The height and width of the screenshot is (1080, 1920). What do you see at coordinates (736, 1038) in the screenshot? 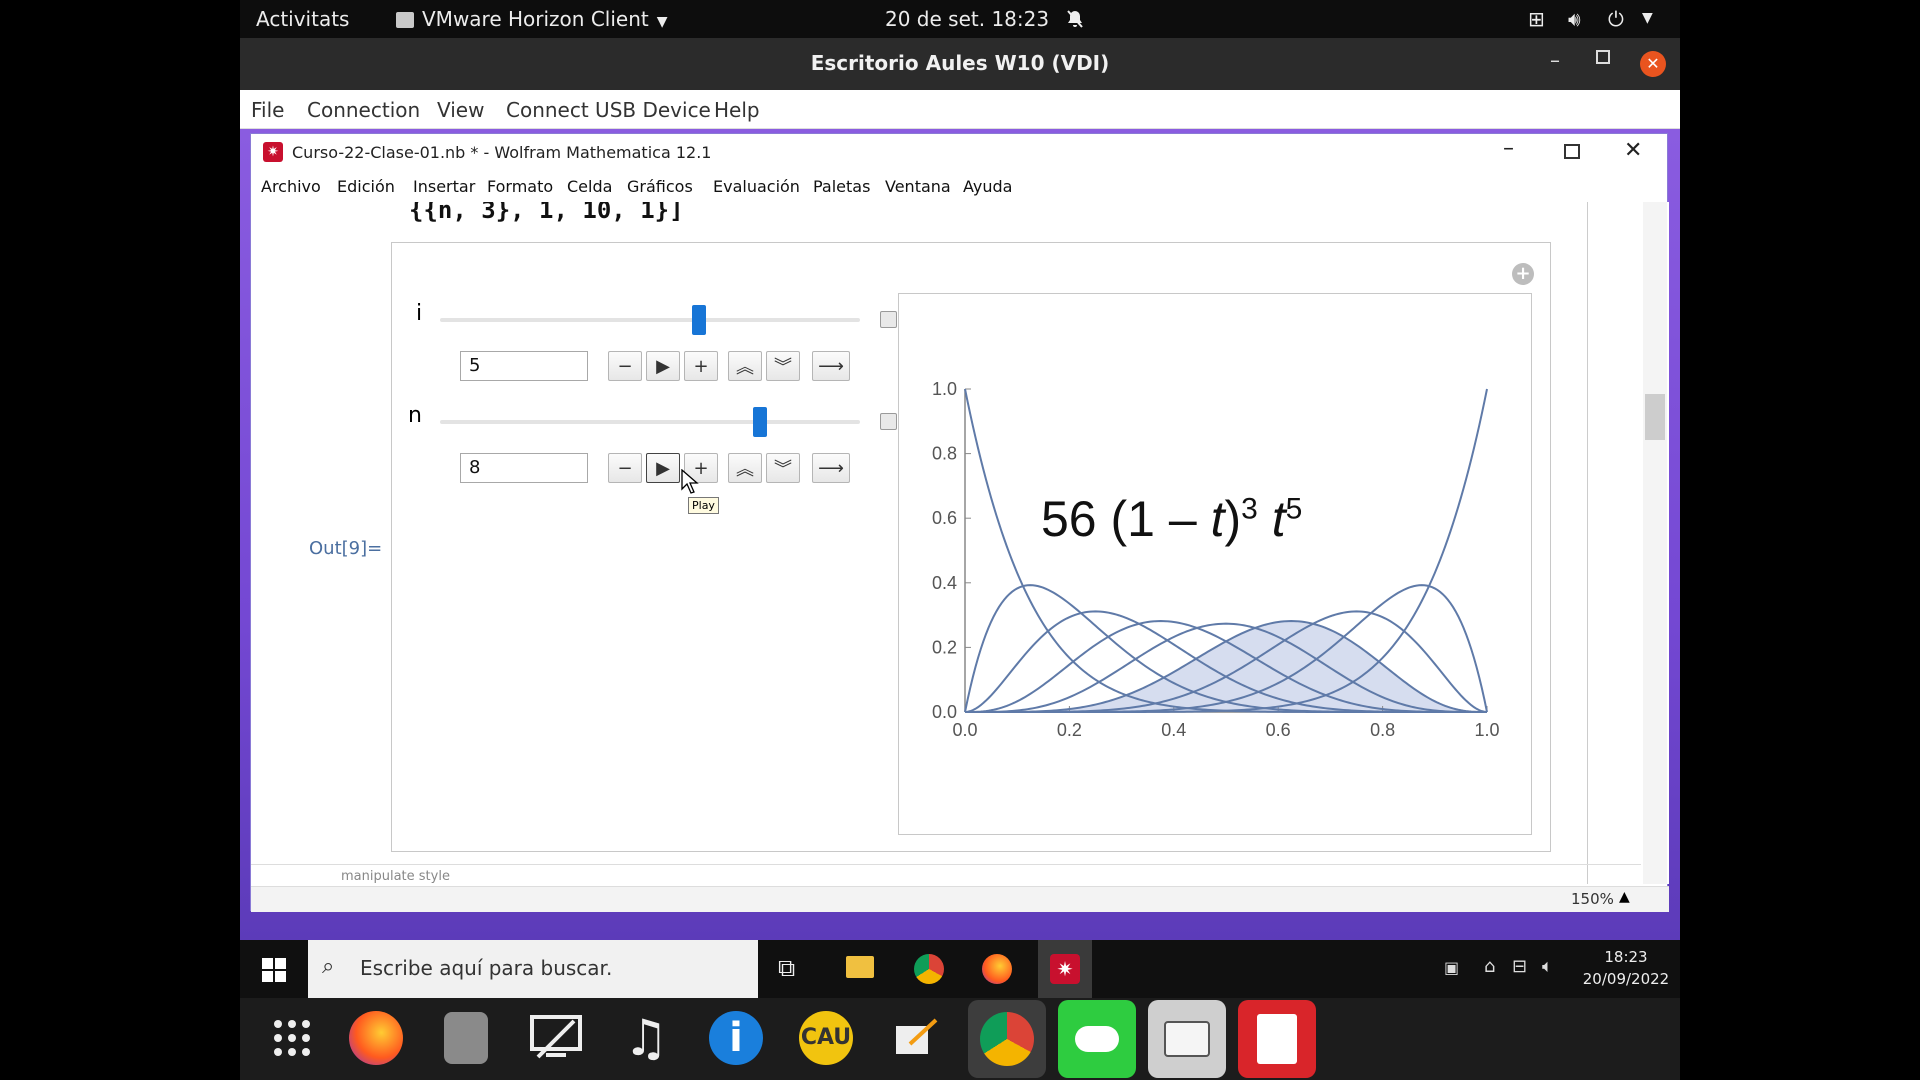
I see `info-icon: i` at bounding box center [736, 1038].